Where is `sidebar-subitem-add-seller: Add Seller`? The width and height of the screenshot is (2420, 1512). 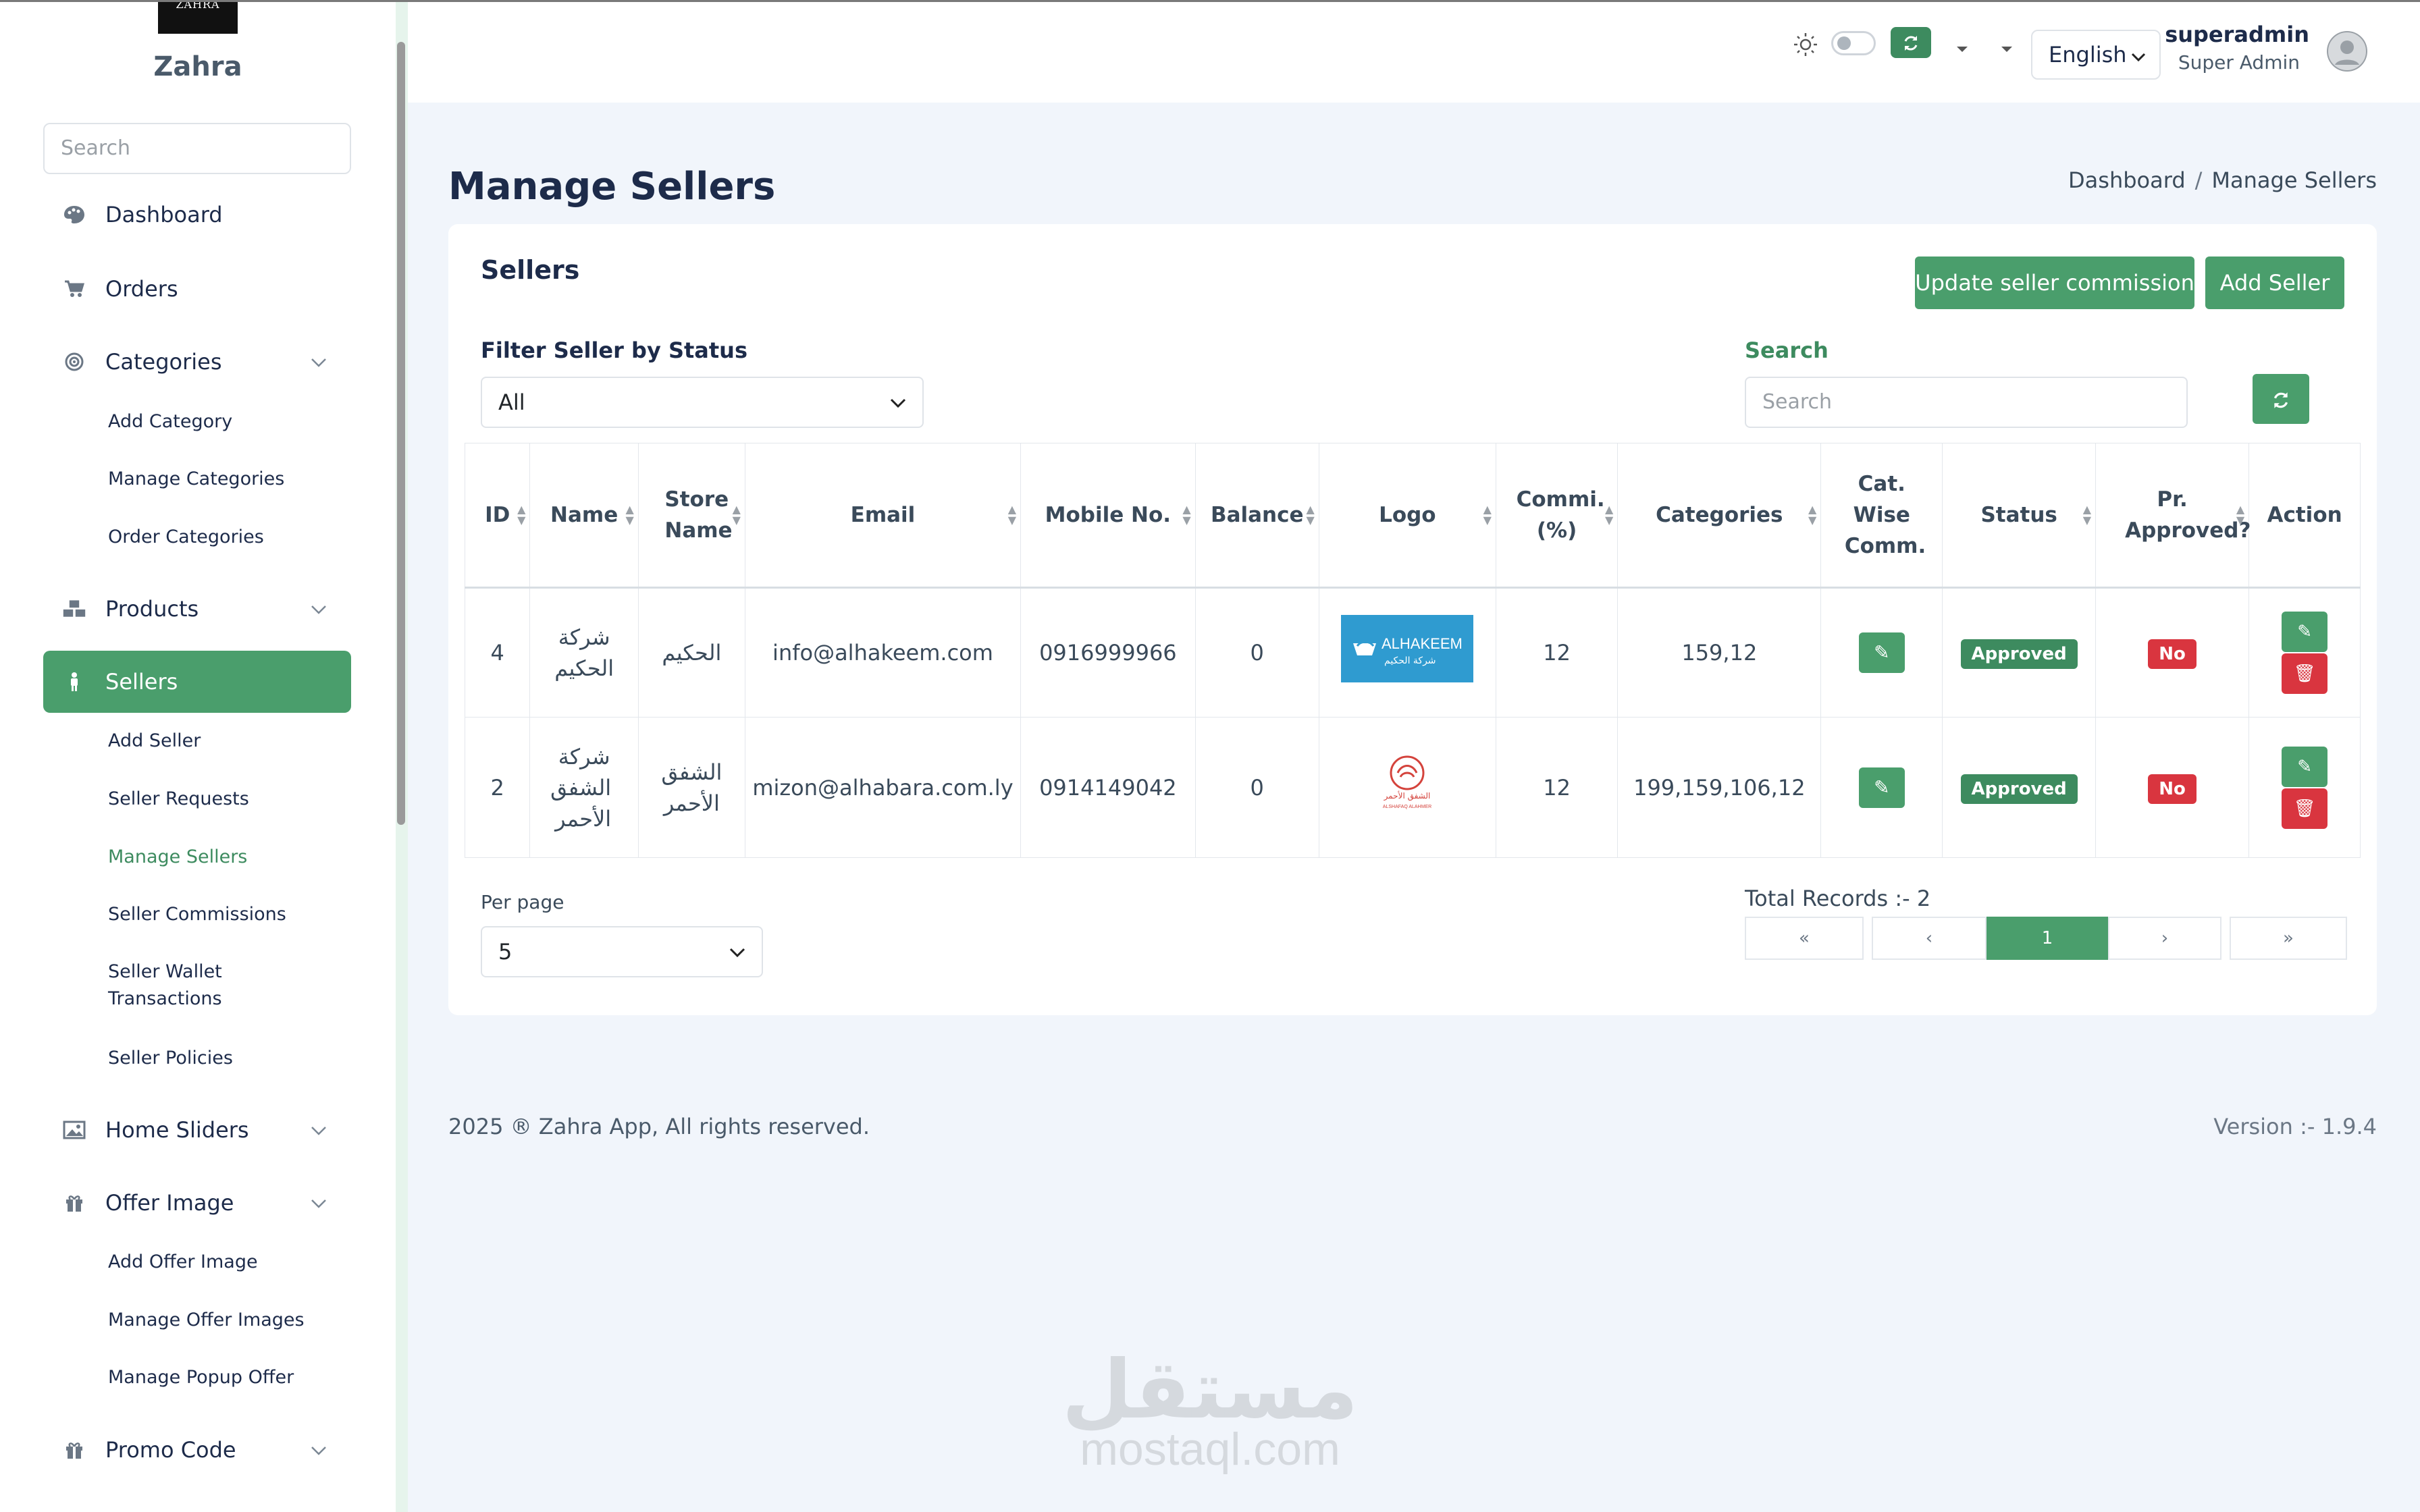 sidebar-subitem-add-seller: Add Seller is located at coordinates (154, 741).